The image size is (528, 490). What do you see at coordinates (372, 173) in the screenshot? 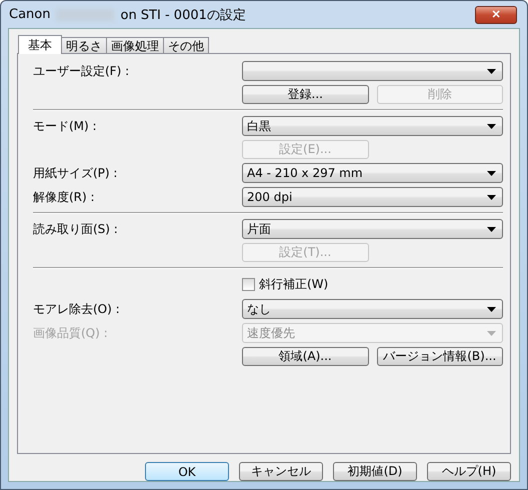
I see `dropdown: A4 - 210 x 297 mm` at bounding box center [372, 173].